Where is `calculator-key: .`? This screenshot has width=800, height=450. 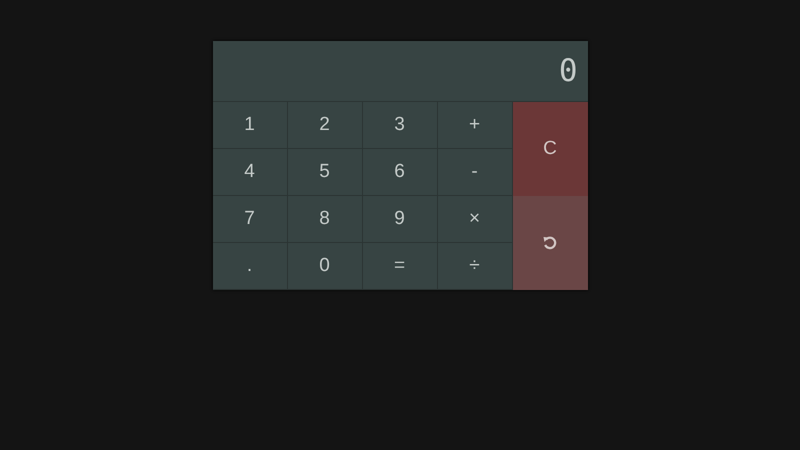 calculator-key: . is located at coordinates (250, 266).